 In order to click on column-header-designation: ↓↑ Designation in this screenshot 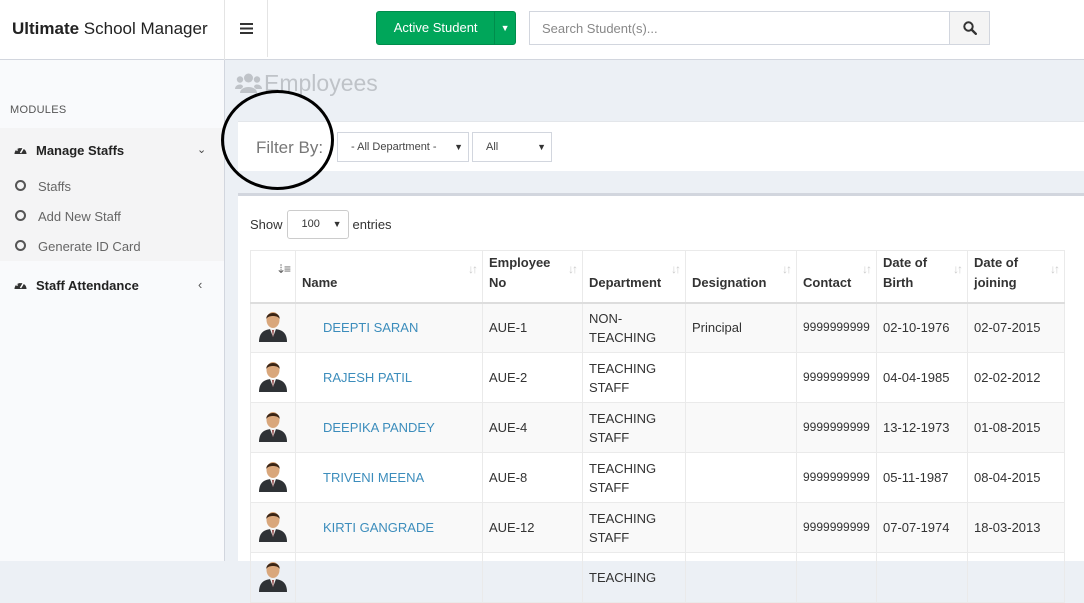, I will do `click(741, 277)`.